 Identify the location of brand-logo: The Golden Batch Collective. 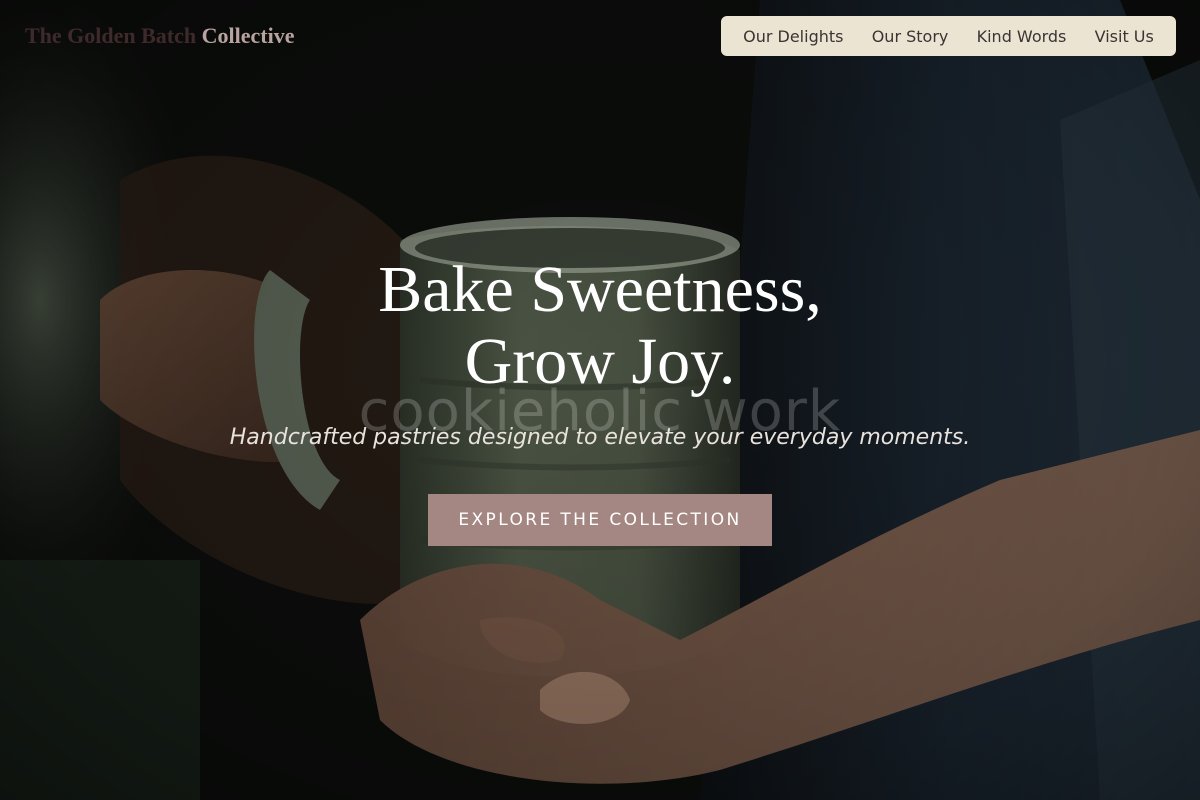
(160, 36).